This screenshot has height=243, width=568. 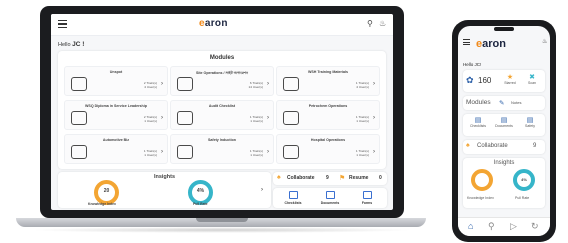 I want to click on app-header: earon ⚲ ♨, so click(x=222, y=25).